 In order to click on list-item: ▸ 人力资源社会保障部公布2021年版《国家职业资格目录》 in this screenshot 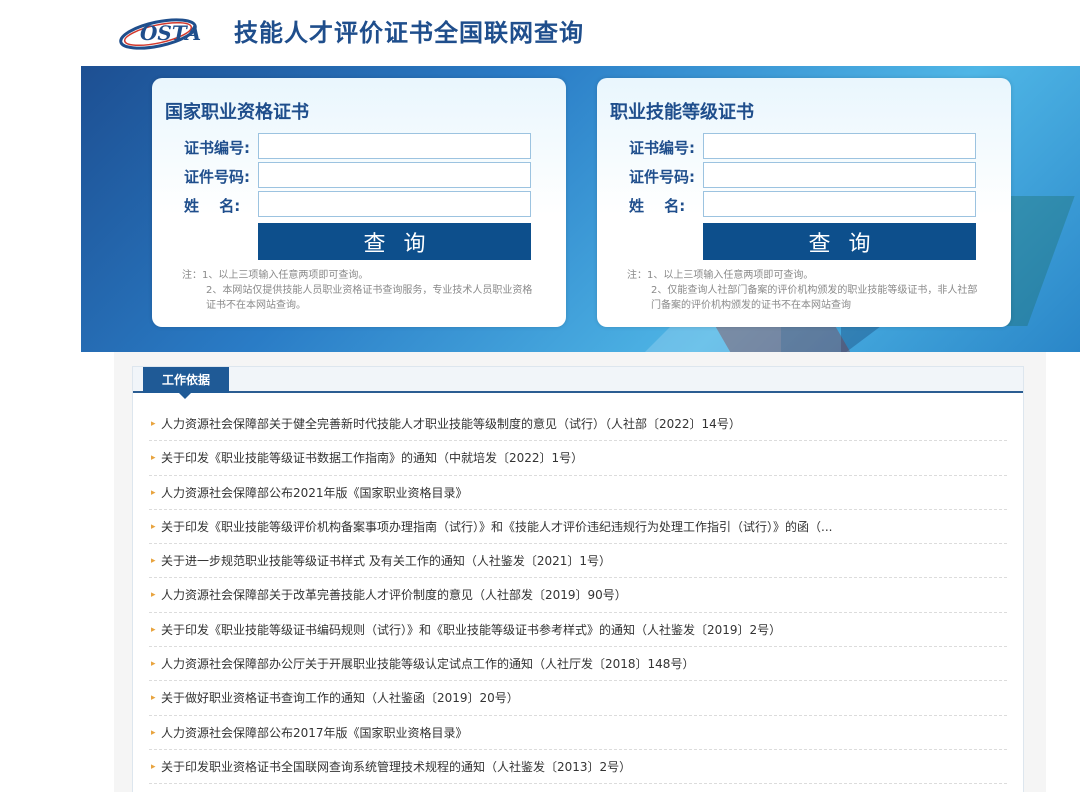, I will do `click(578, 493)`.